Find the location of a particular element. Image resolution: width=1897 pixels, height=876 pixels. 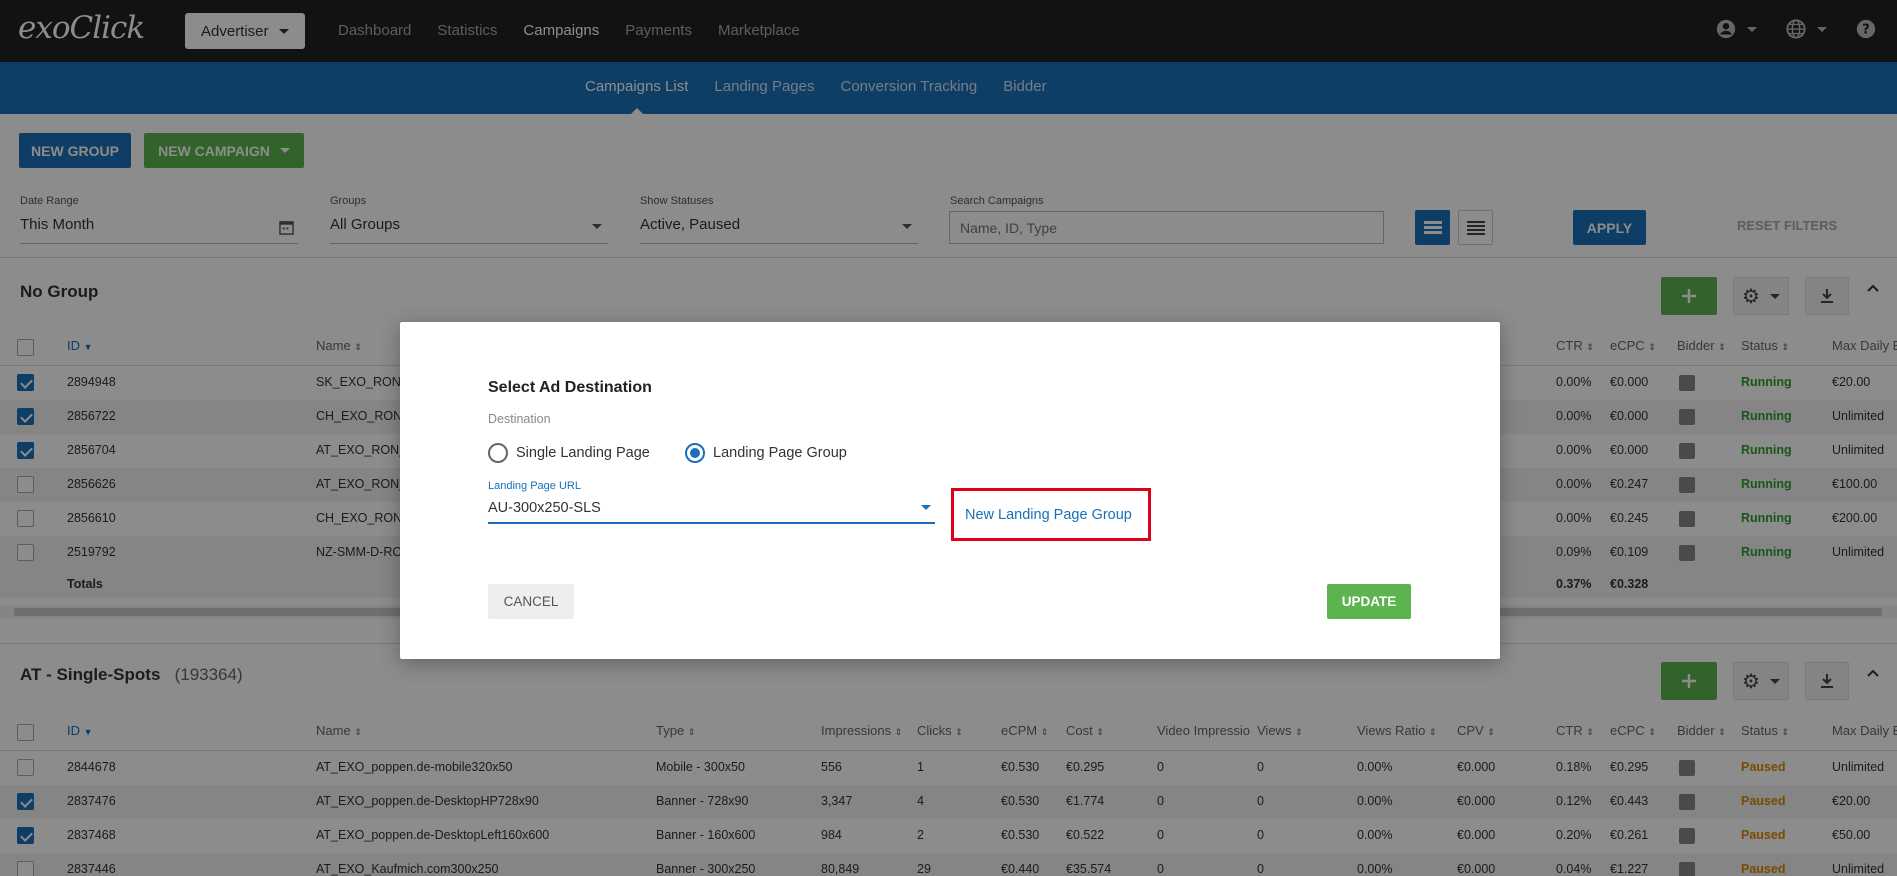

new-landing-page-group-link: New Landing Page Group is located at coordinates (1048, 515).